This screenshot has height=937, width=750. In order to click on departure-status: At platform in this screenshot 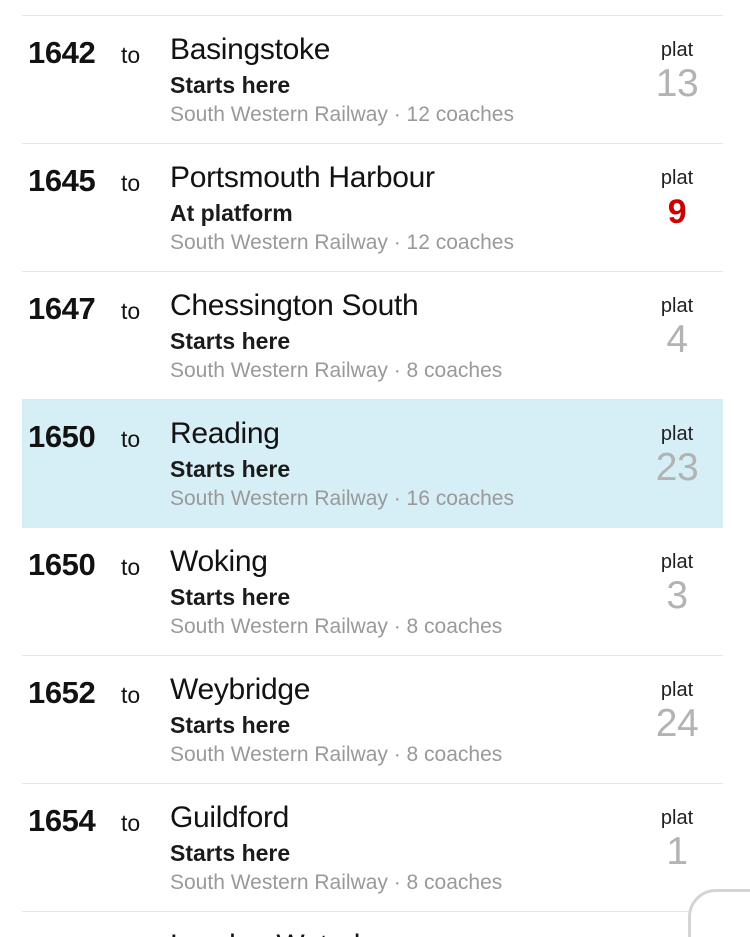, I will do `click(231, 213)`.